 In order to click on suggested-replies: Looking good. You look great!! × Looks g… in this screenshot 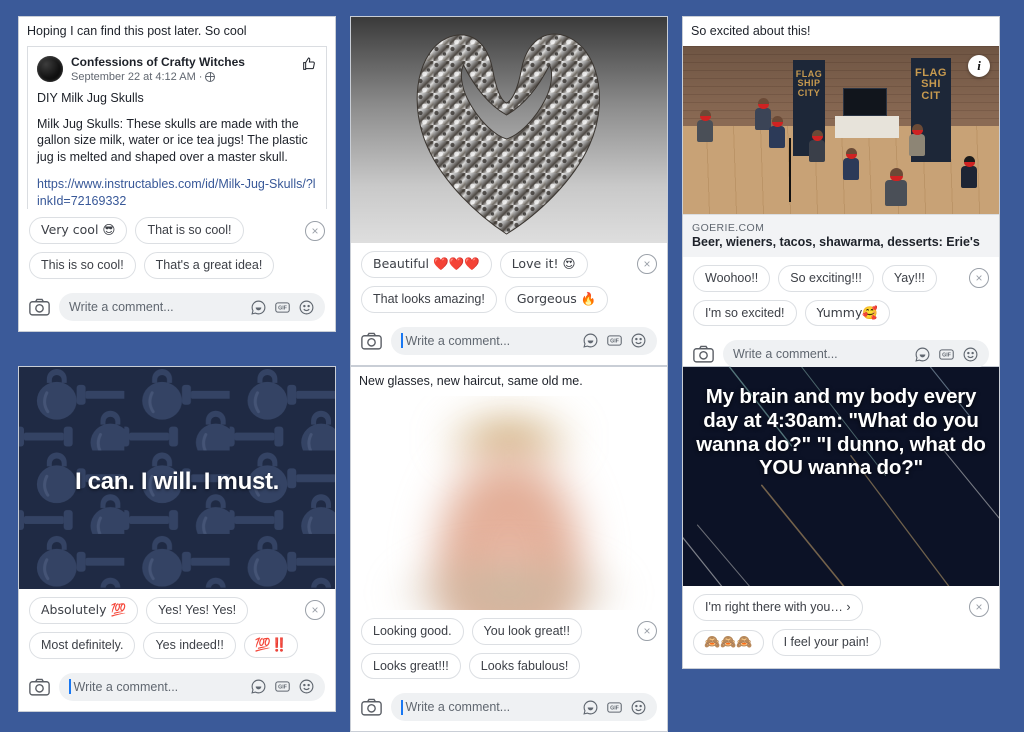, I will do `click(509, 648)`.